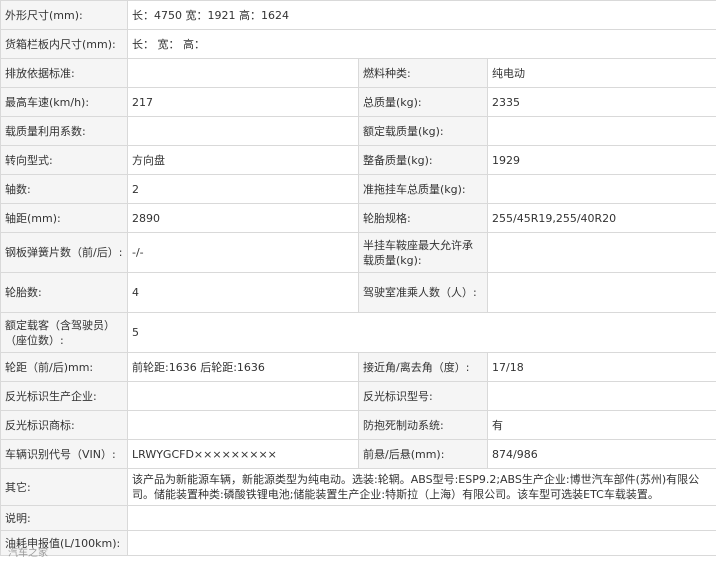 The image size is (716, 563). What do you see at coordinates (601, 367) in the screenshot?
I see `field-value: 17/18` at bounding box center [601, 367].